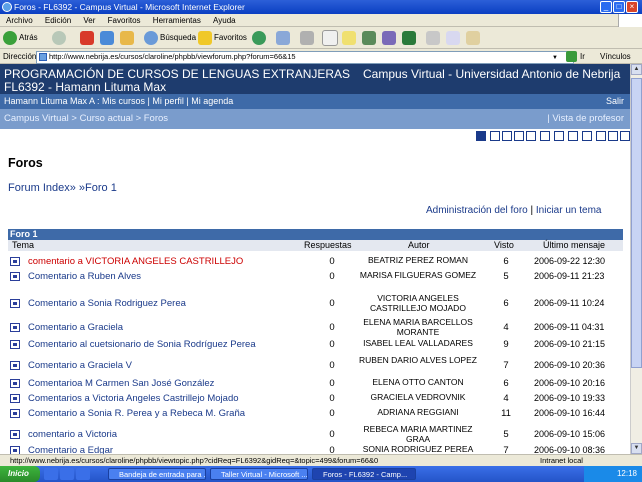 Image resolution: width=642 pixels, height=482 pixels. I want to click on topic-link: Comentarioa M Carmen San José González, so click(121, 383).